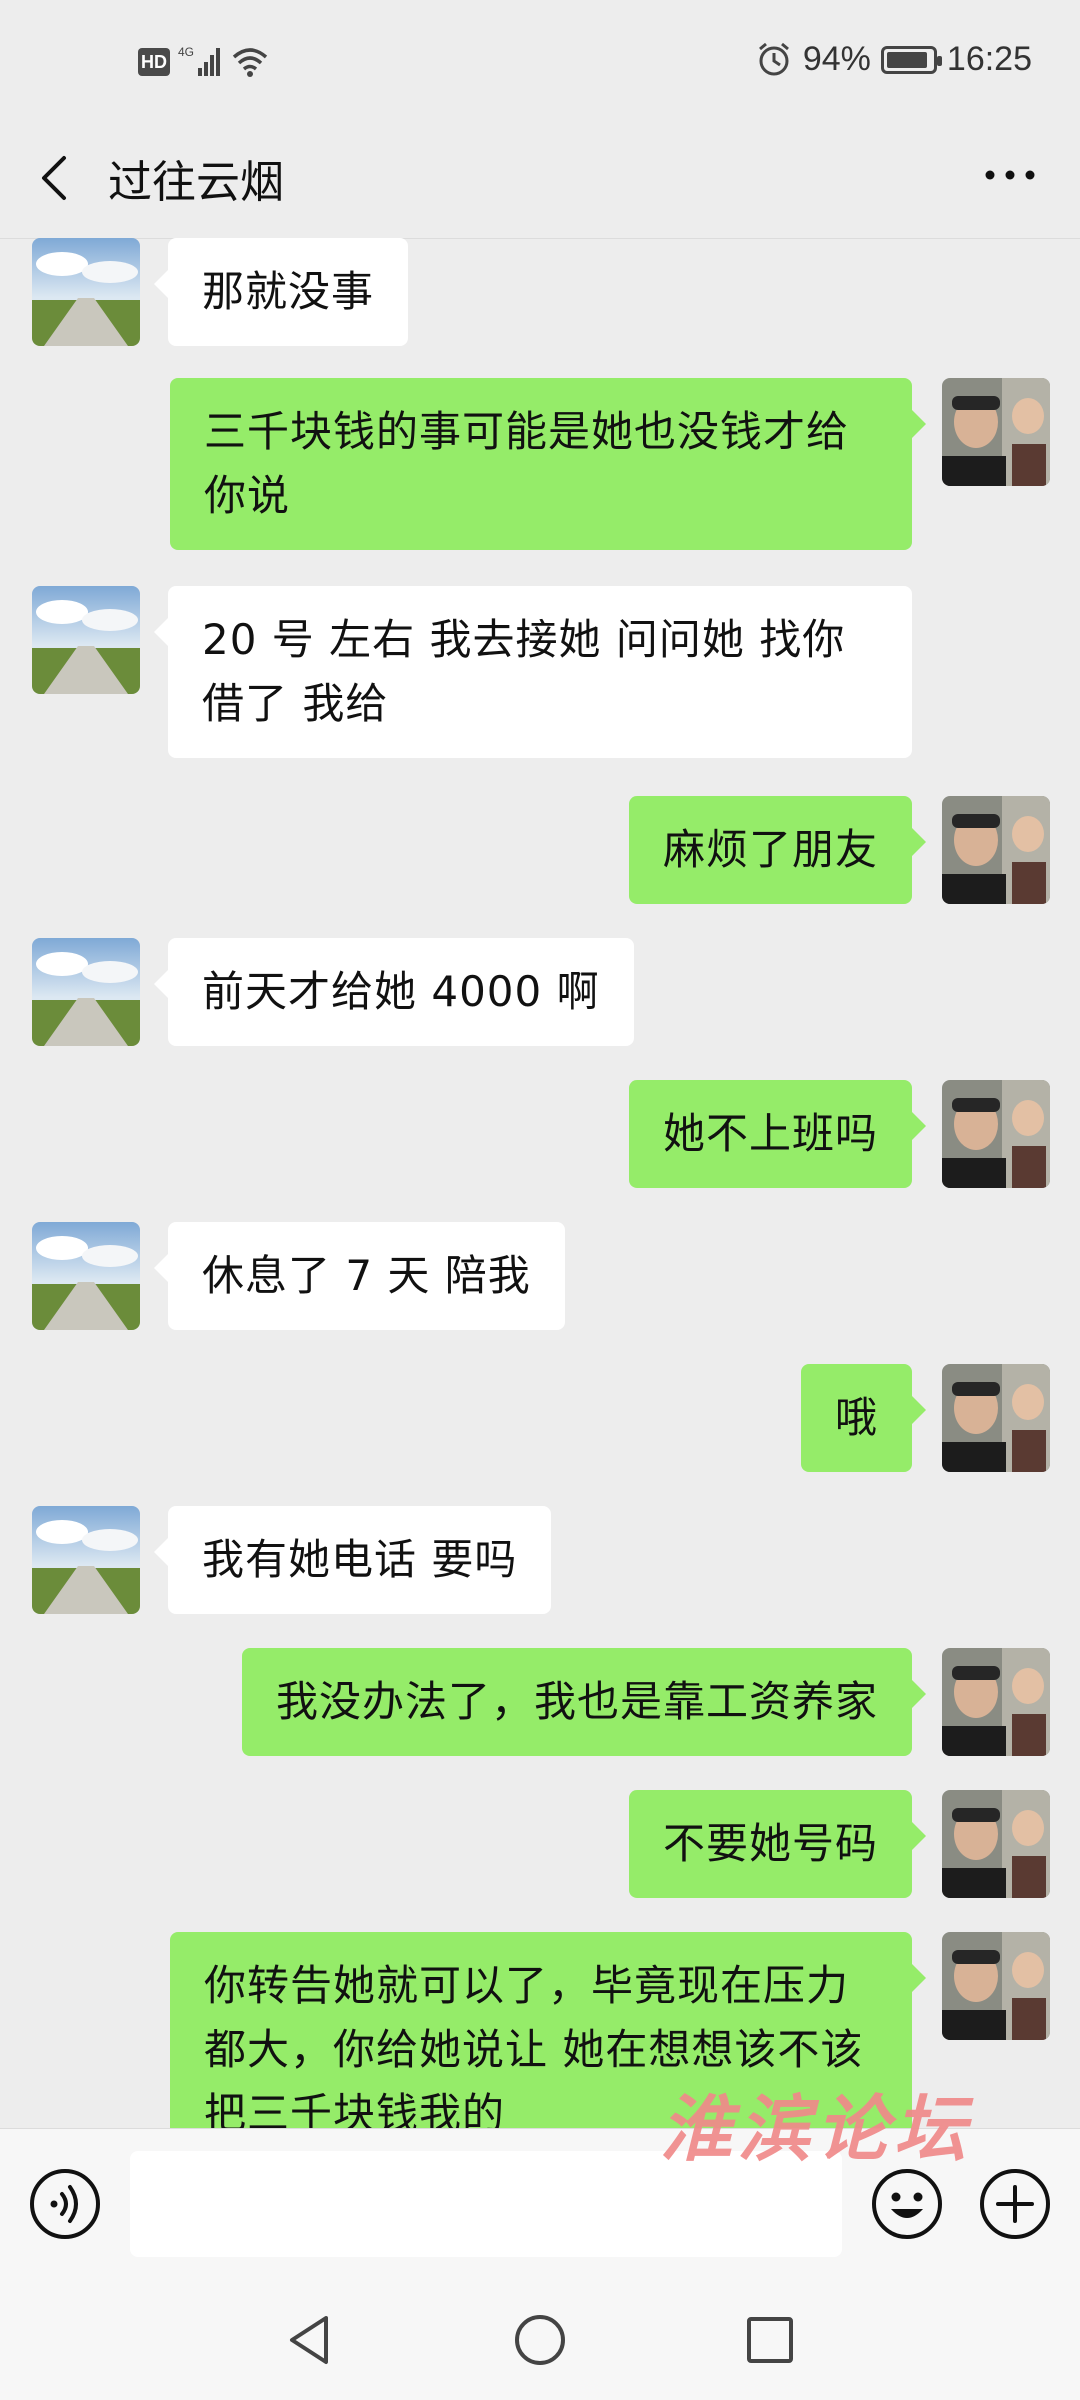  Describe the element at coordinates (310, 2340) in the screenshot. I see `nav-back-icon` at that location.